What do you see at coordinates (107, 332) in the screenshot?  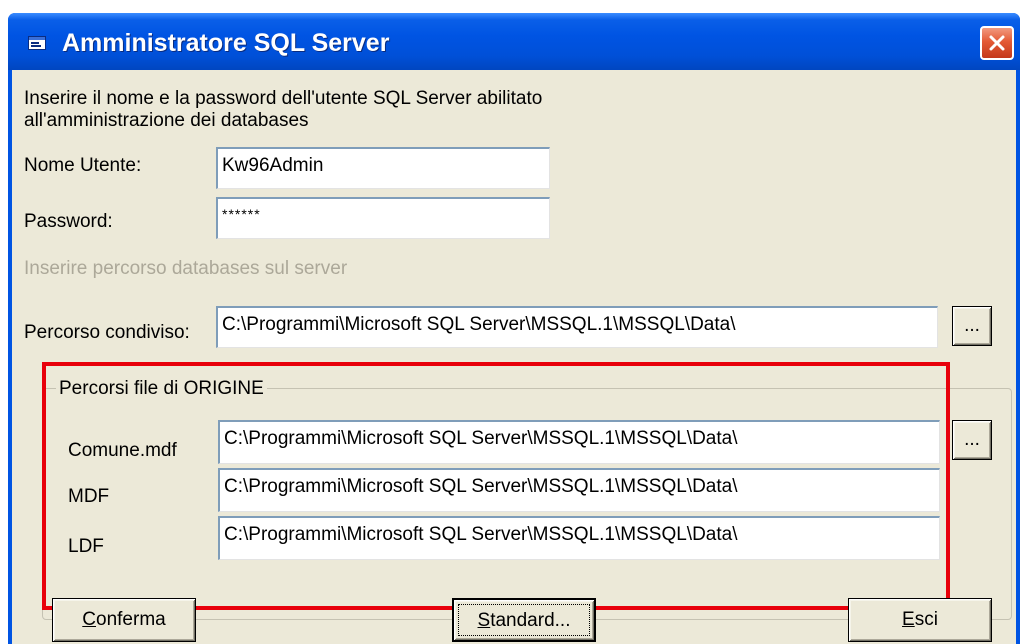 I see `shared-path-label: Percorso condiviso:` at bounding box center [107, 332].